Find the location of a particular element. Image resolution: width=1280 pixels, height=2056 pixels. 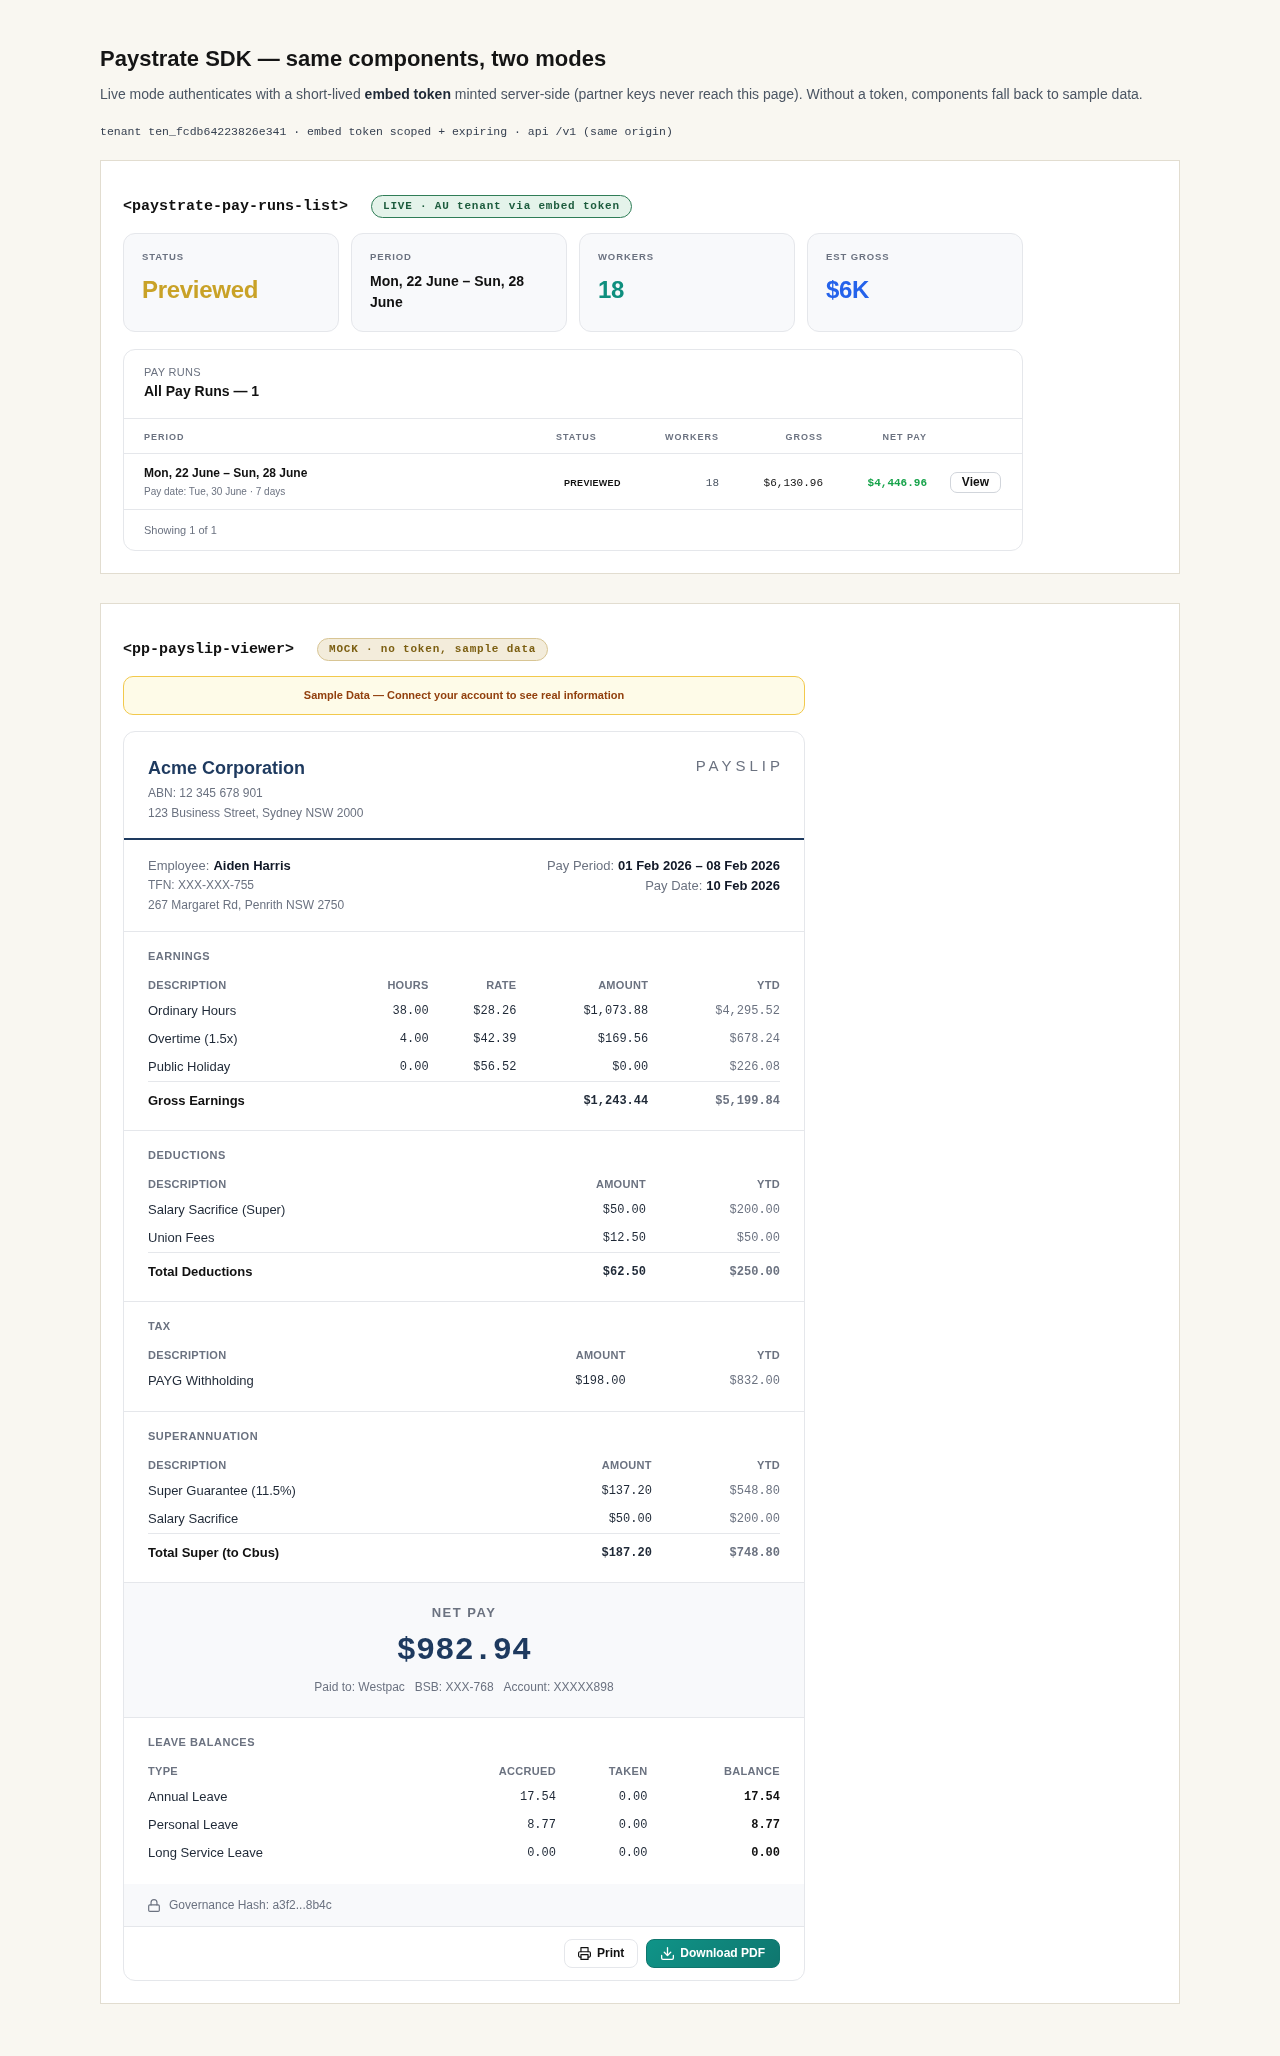

amount-value: $12.50 is located at coordinates (624, 1238).